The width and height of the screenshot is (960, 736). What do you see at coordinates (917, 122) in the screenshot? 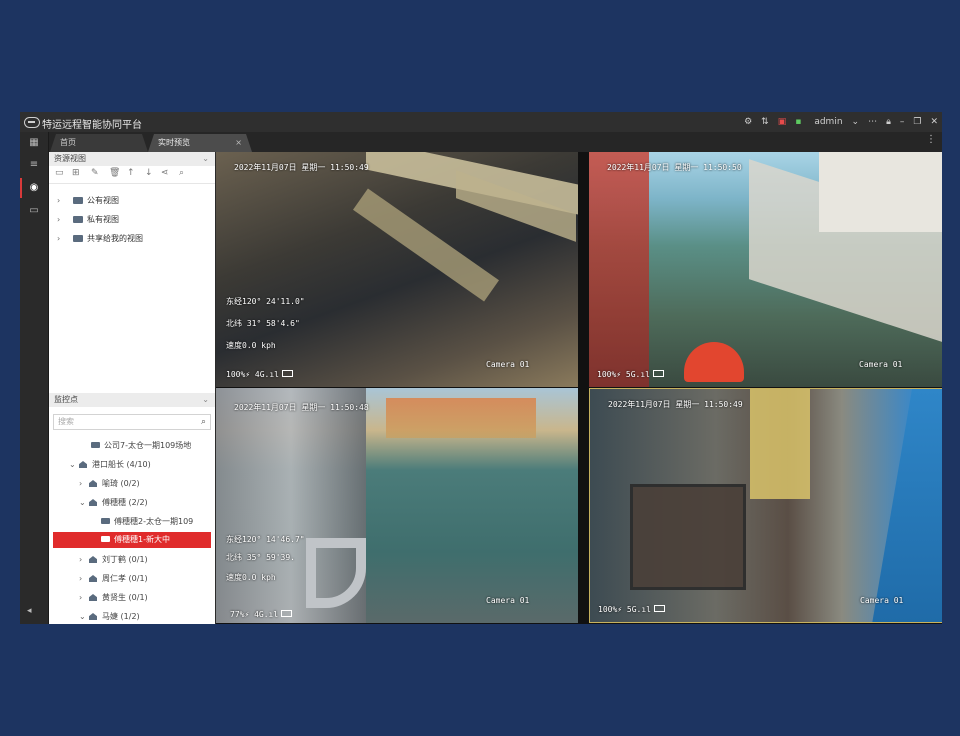
I see `restore-icon: ❐` at bounding box center [917, 122].